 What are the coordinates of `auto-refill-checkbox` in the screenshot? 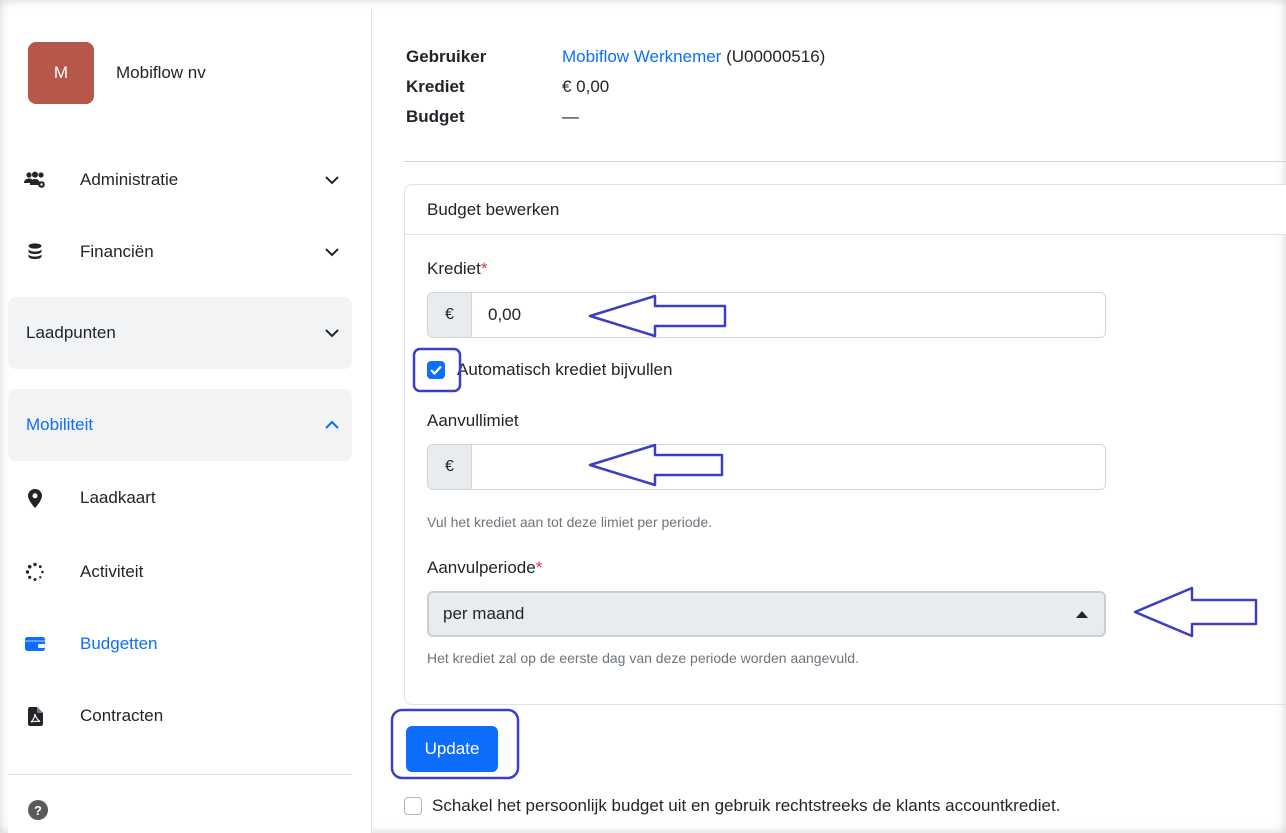 It's located at (436, 370).